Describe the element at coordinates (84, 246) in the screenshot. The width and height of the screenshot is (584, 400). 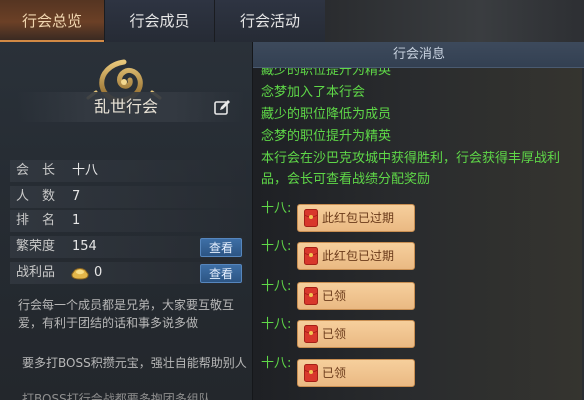
I see `prosperity-value: 154` at that location.